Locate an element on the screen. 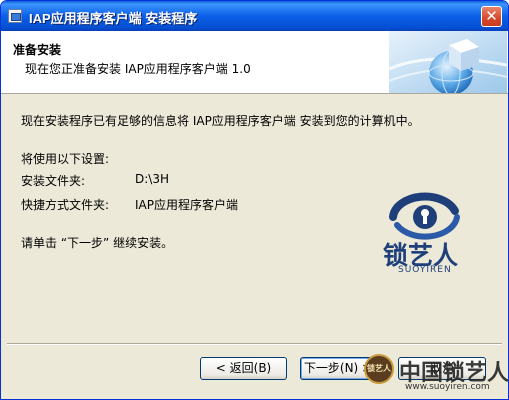 The width and height of the screenshot is (509, 400). header-subtitle: 现在您正准备安装 IAP应用程序客户端 1.0 is located at coordinates (138, 69).